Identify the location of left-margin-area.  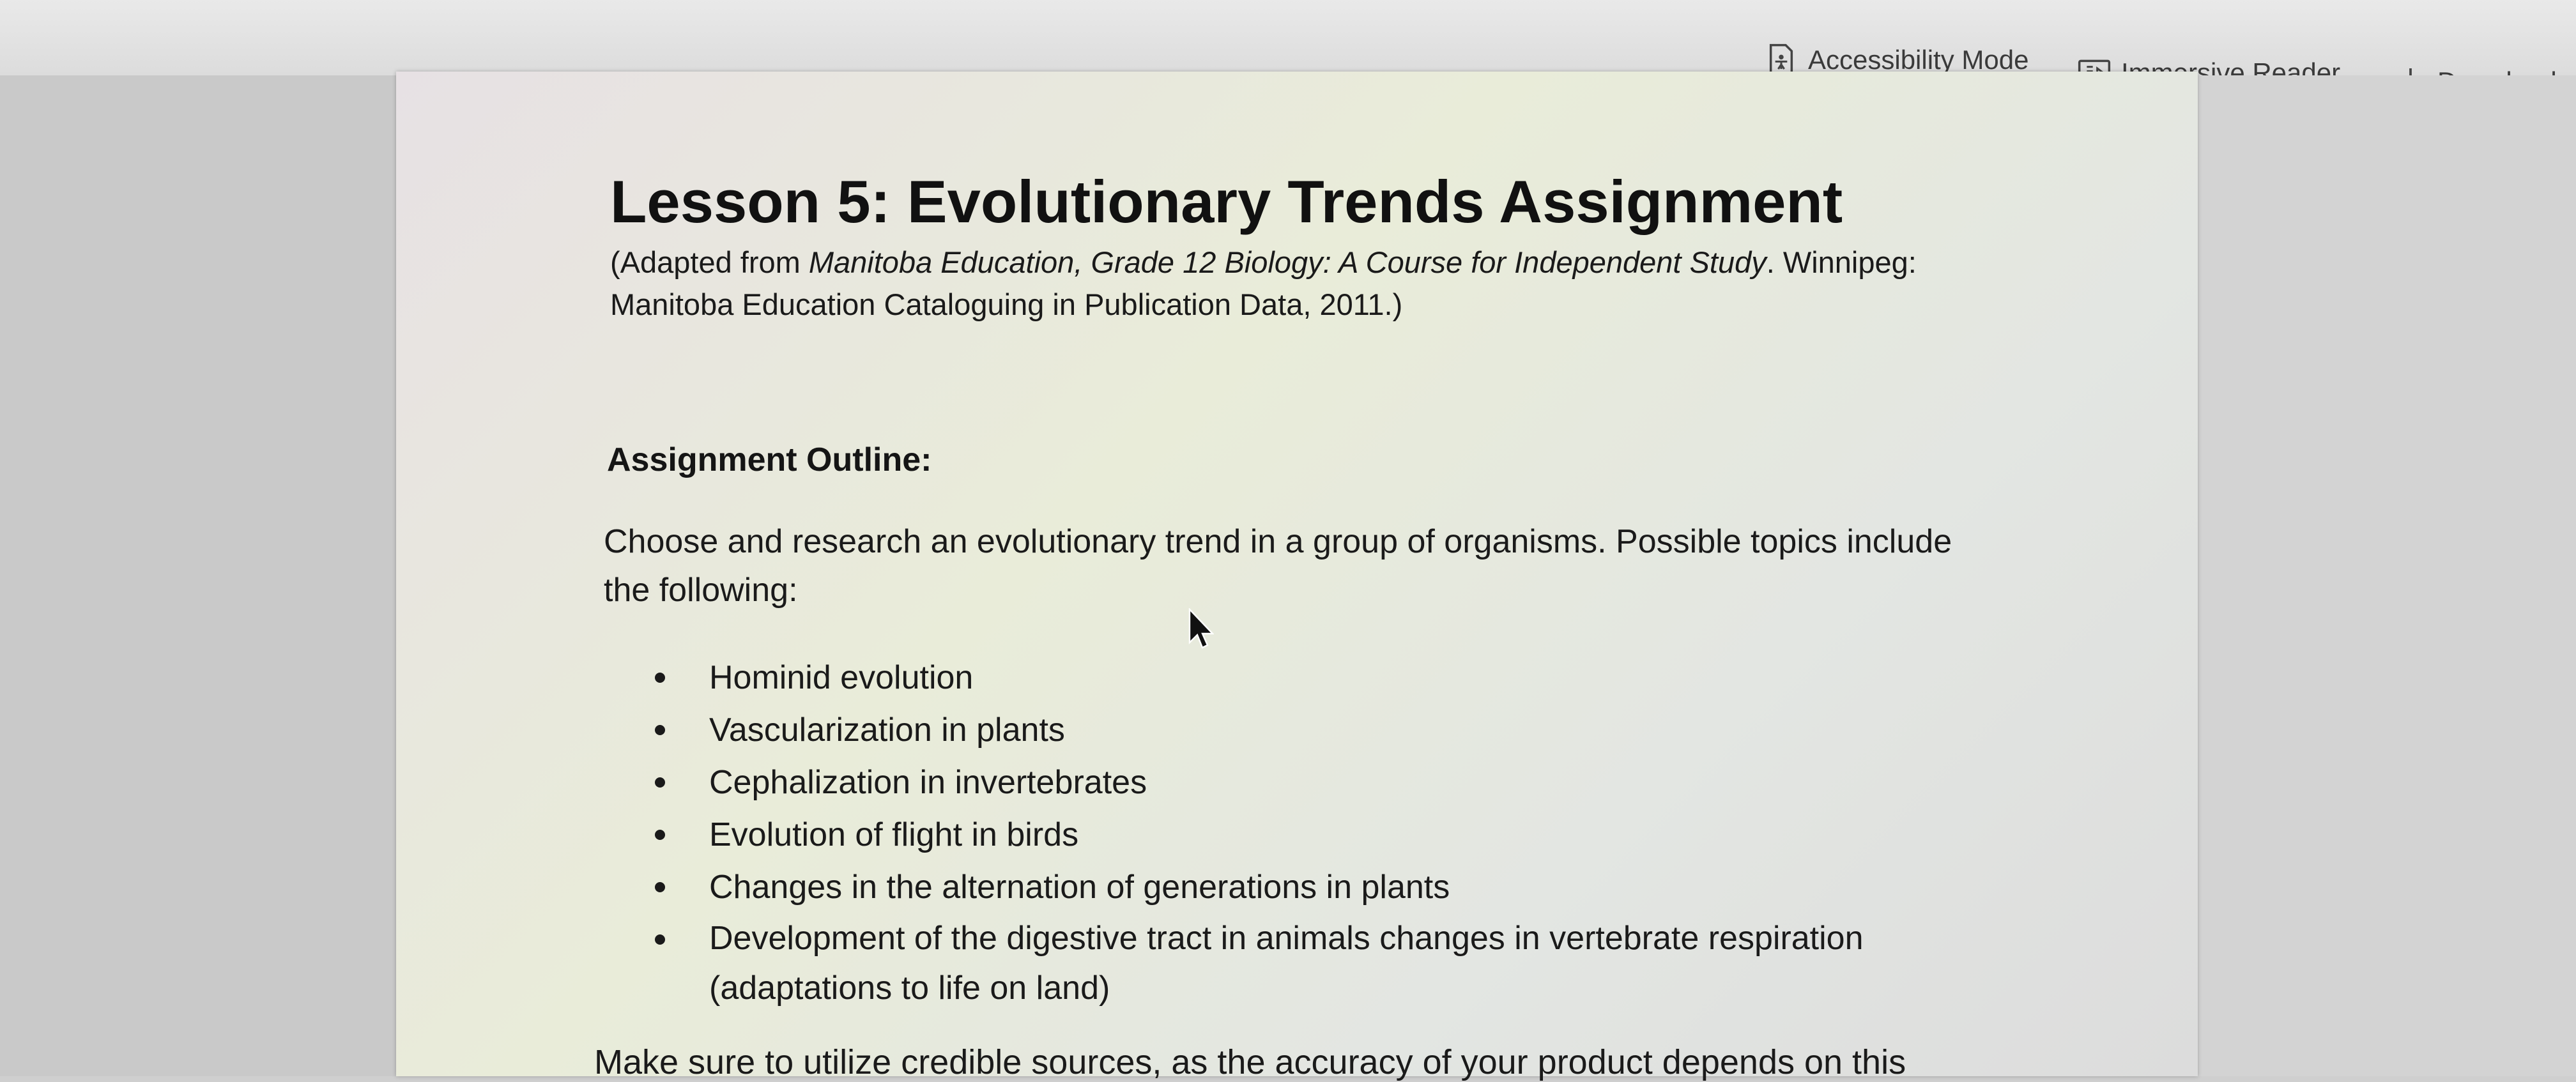
(203, 575).